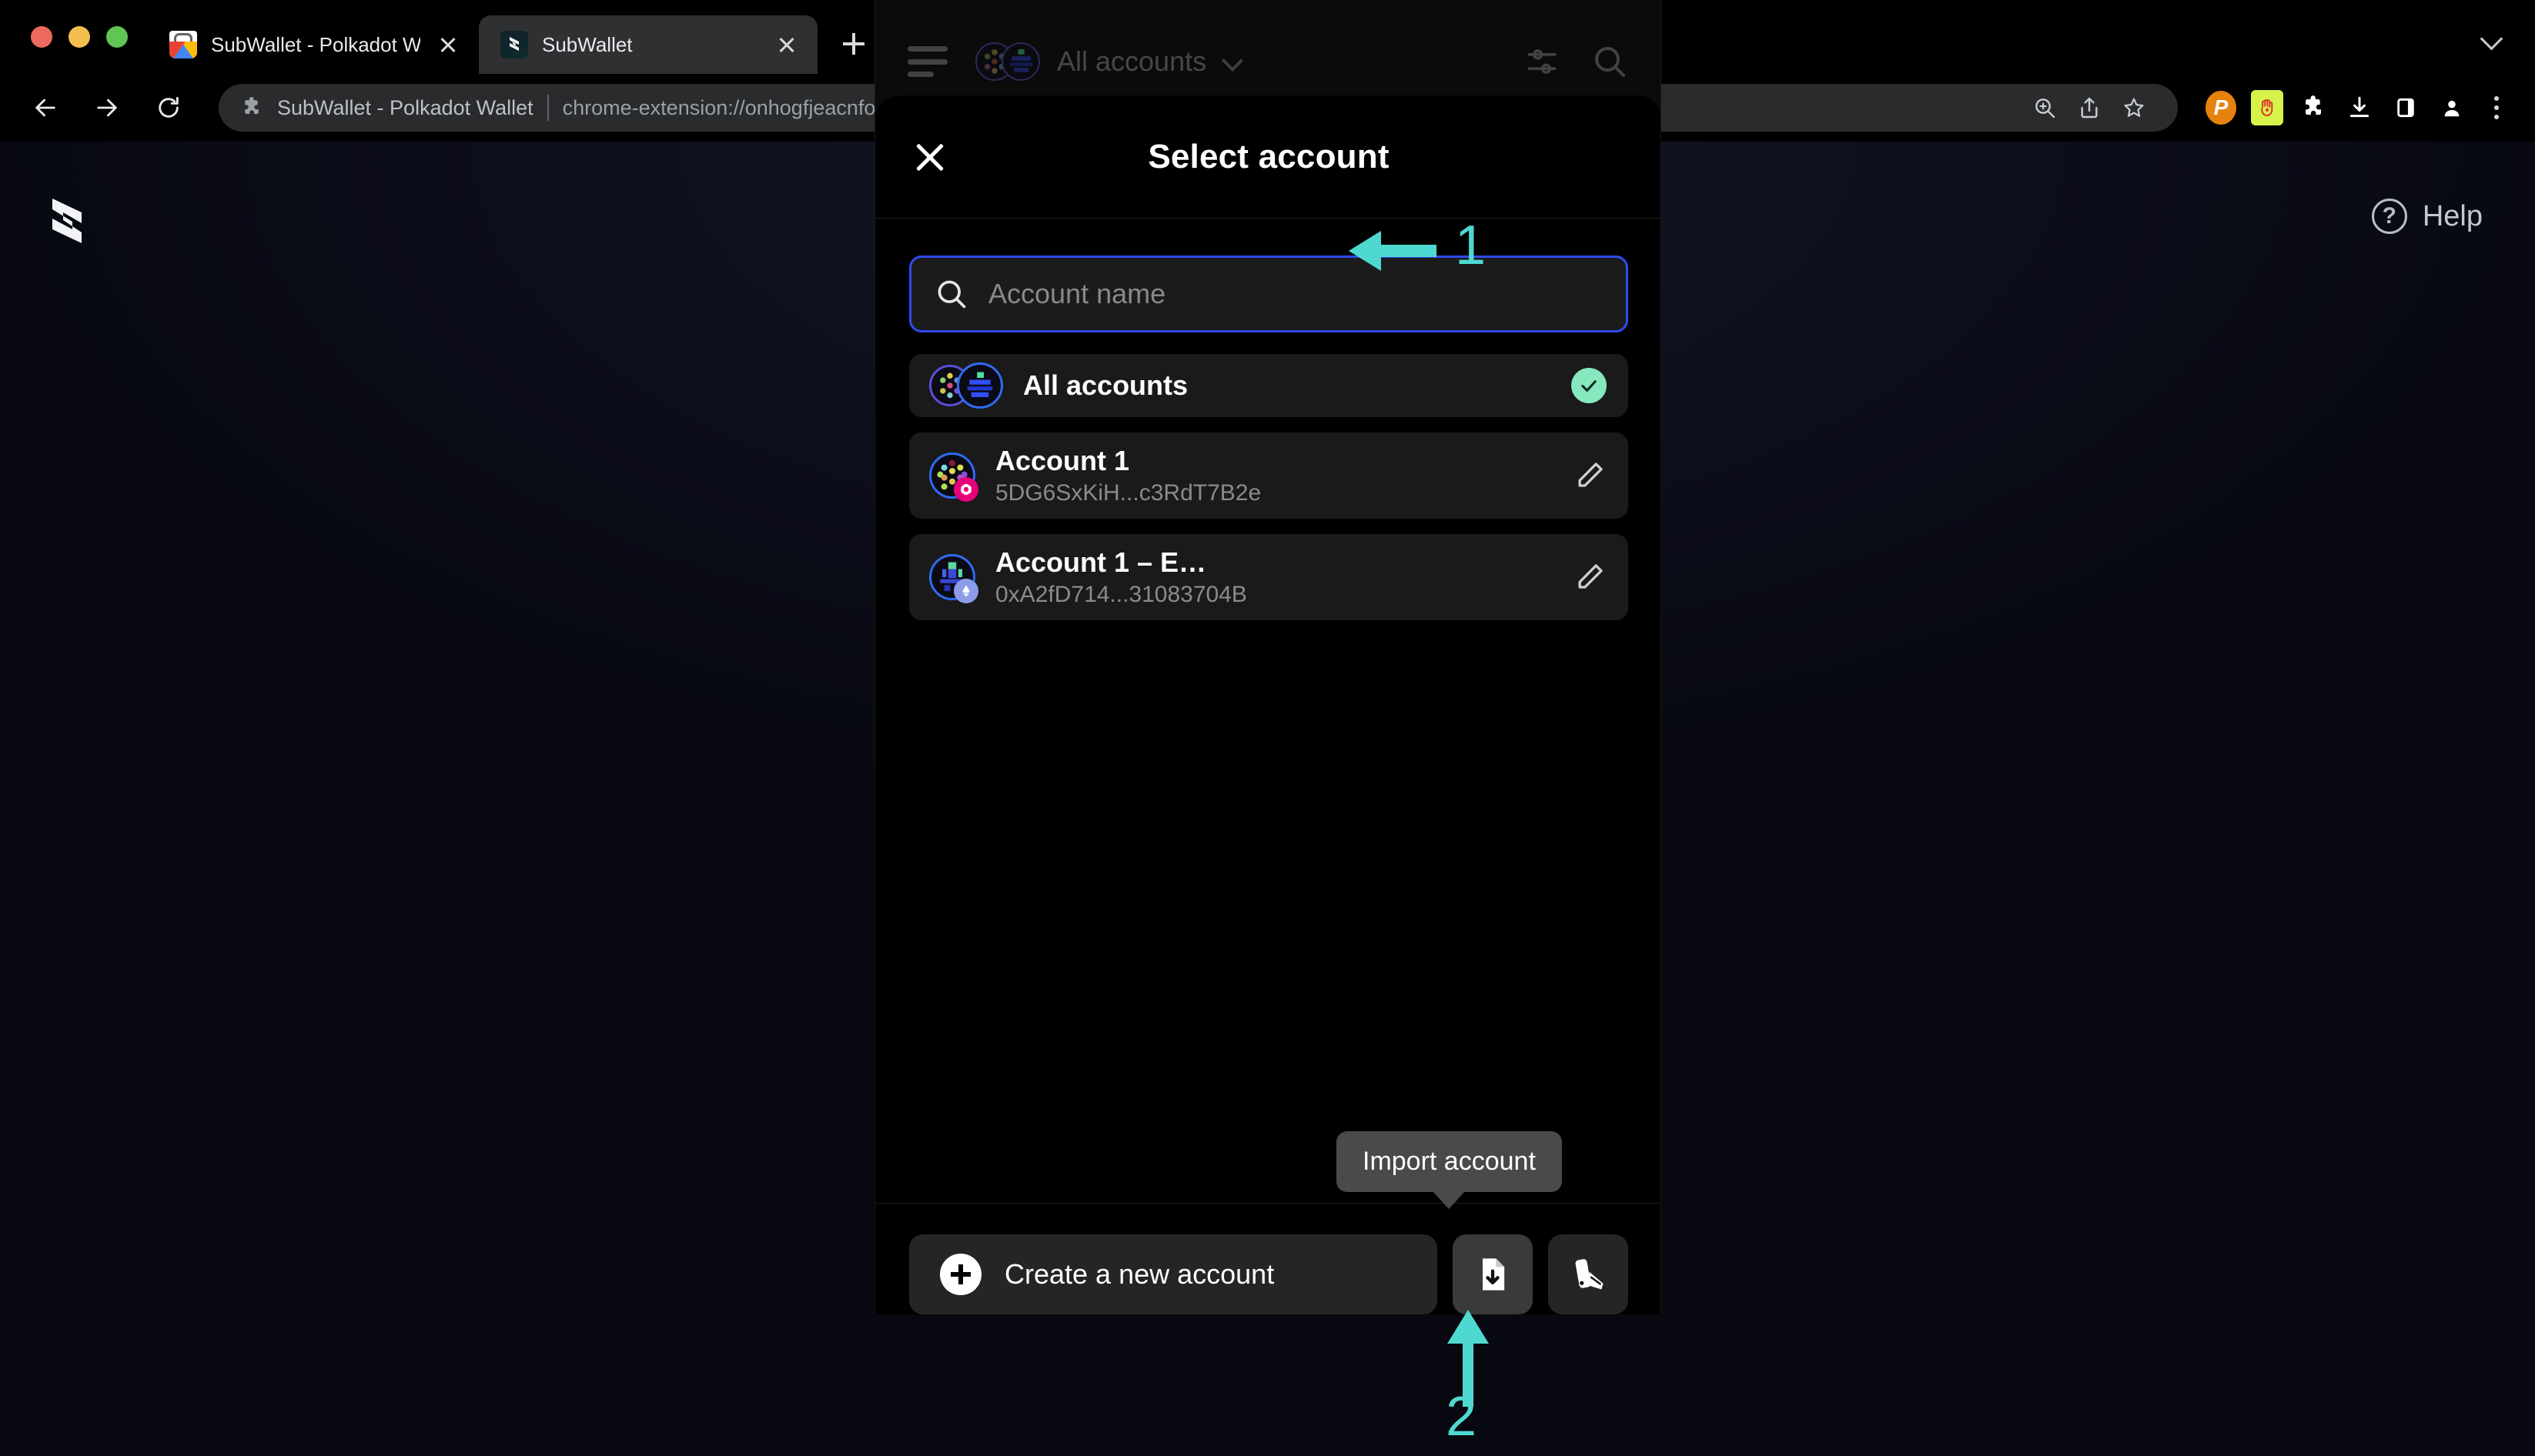 The width and height of the screenshot is (2535, 1456). Describe the element at coordinates (1295, 294) in the screenshot. I see `search-input` at that location.